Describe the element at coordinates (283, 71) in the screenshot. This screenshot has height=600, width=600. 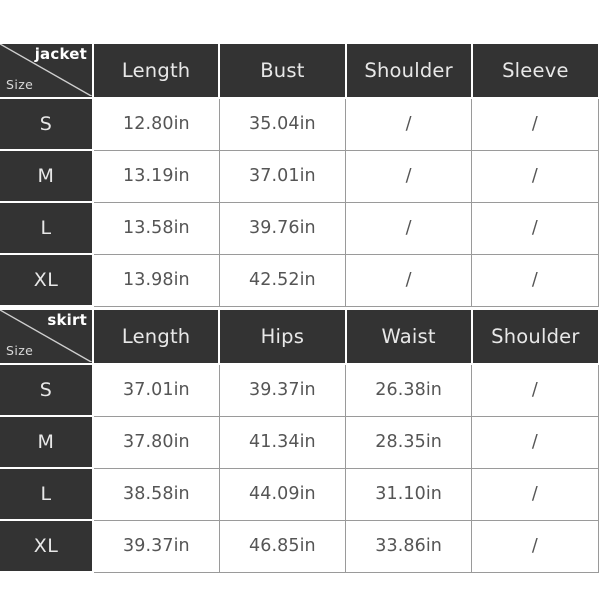
I see `column-header: Bust` at that location.